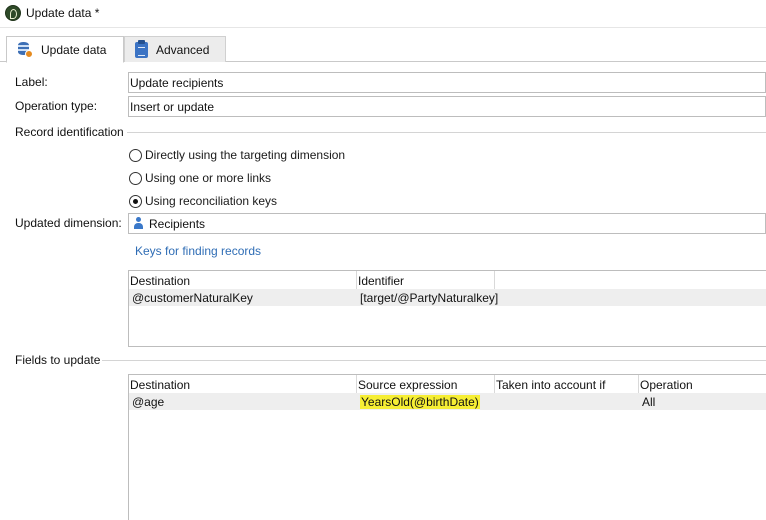  What do you see at coordinates (426, 384) in the screenshot?
I see `column-header: Source expression` at bounding box center [426, 384].